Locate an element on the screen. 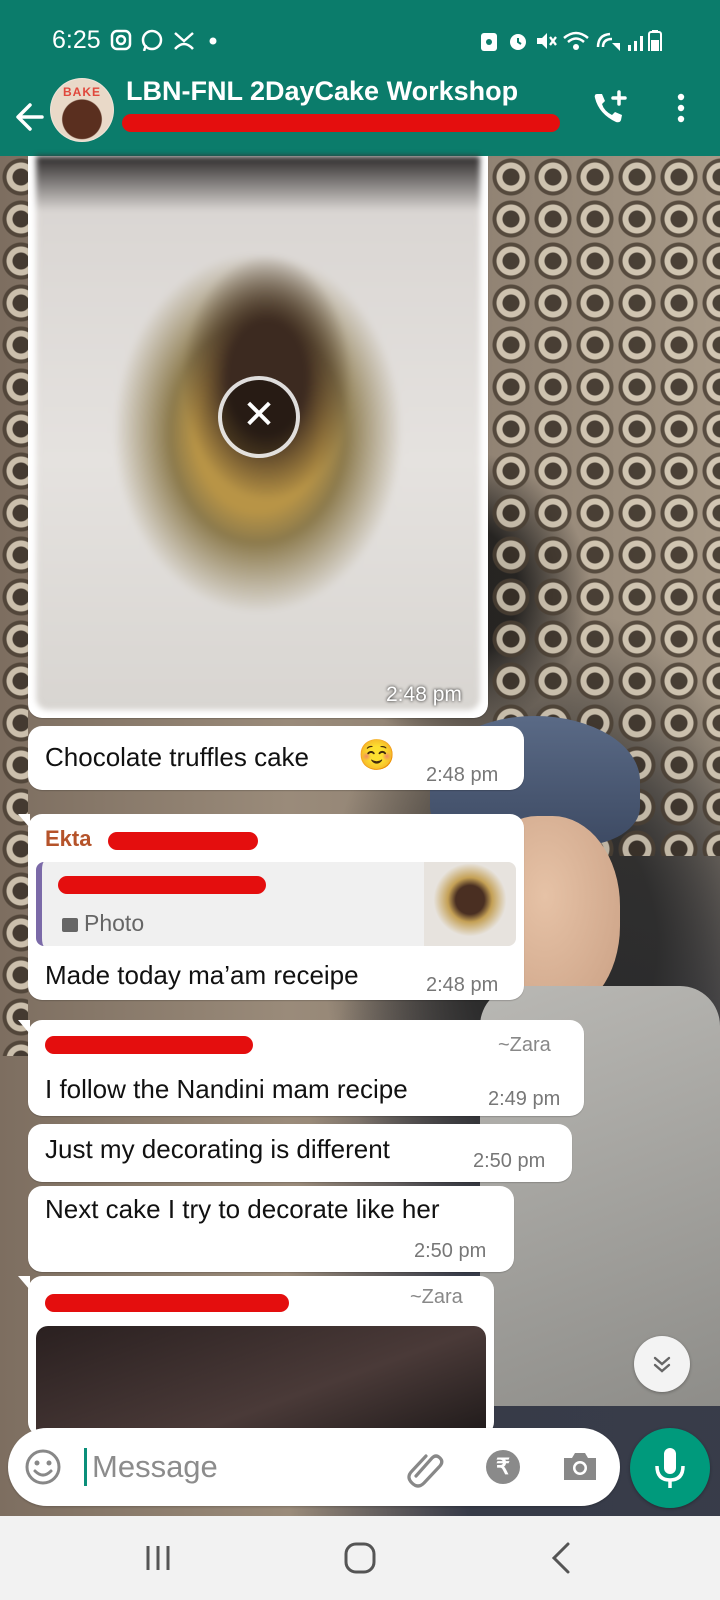 The image size is (720, 1600). quoted-photo-text: Photo is located at coordinates (114, 923).